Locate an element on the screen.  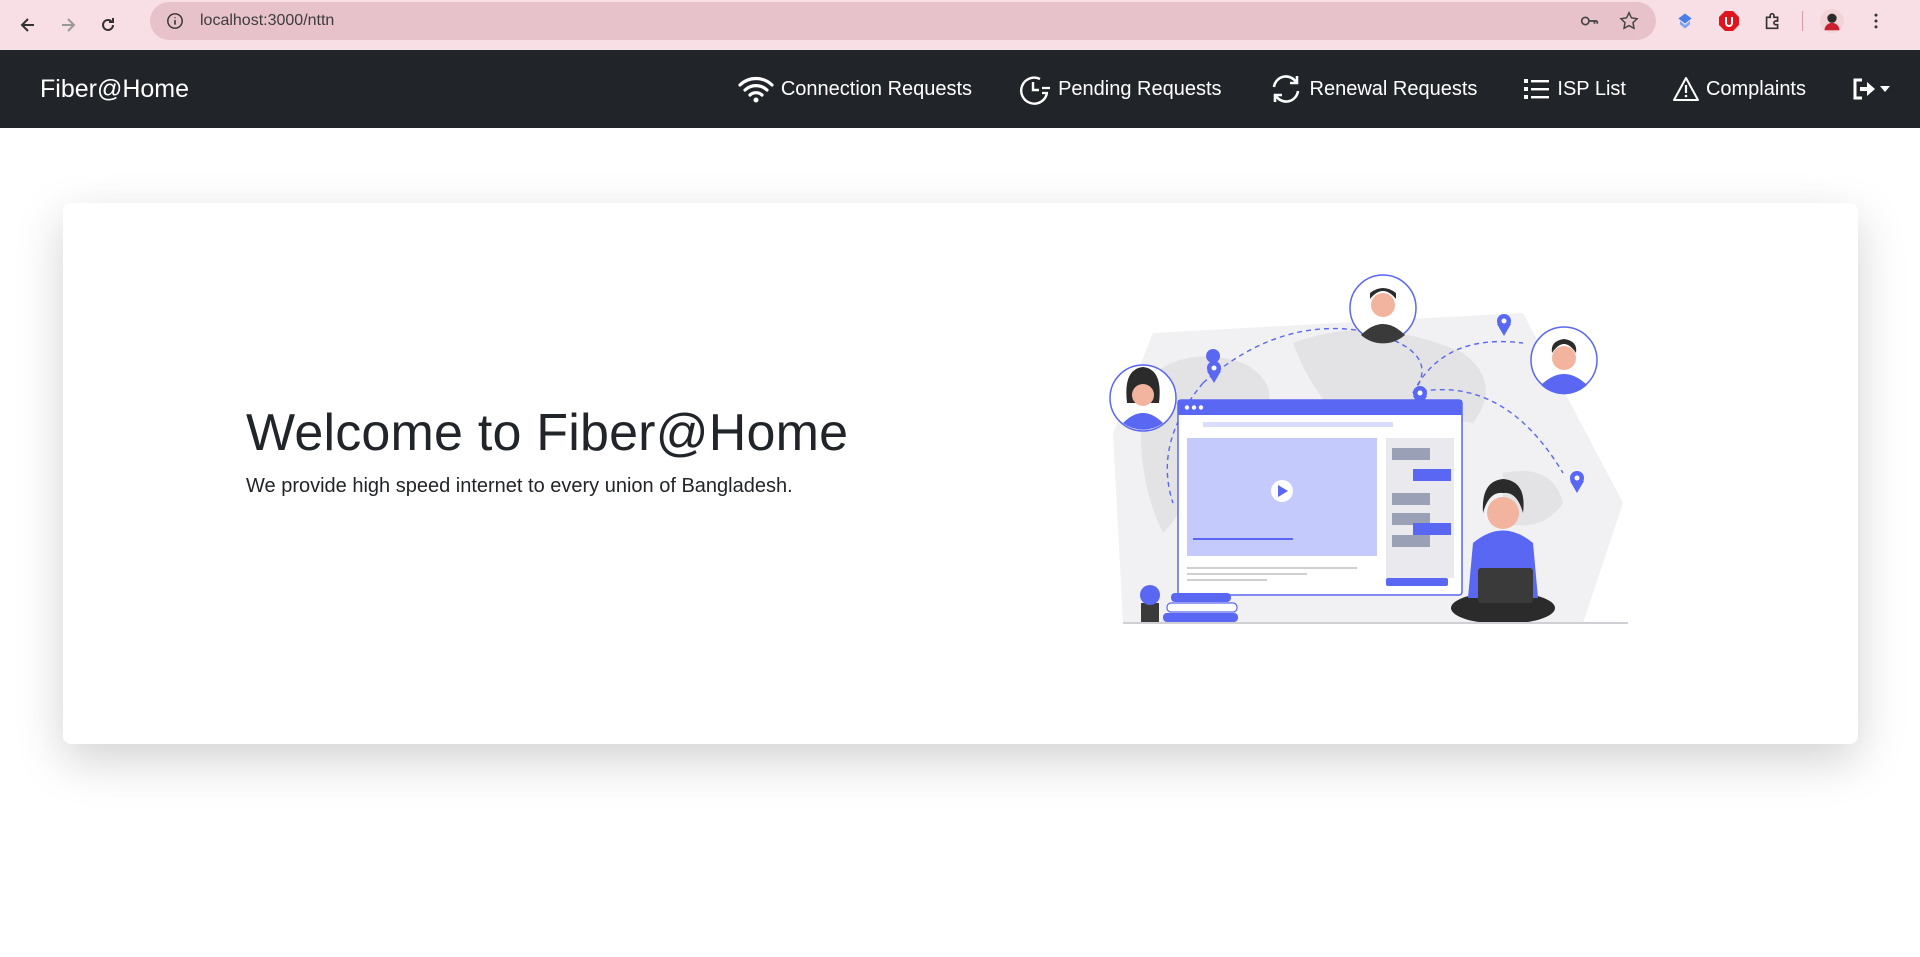
refresh-icon is located at coordinates (1285, 89).